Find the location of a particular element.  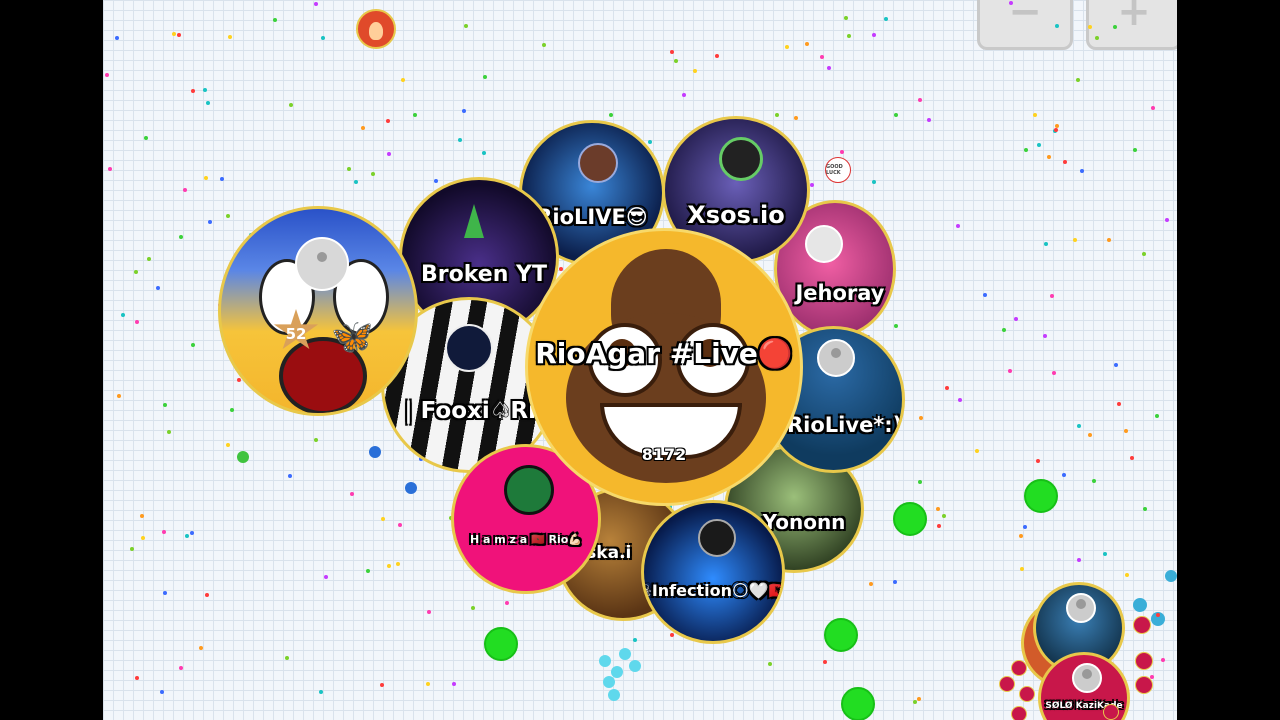

cell-surprised-face: 52 🦋 is located at coordinates (318, 311).